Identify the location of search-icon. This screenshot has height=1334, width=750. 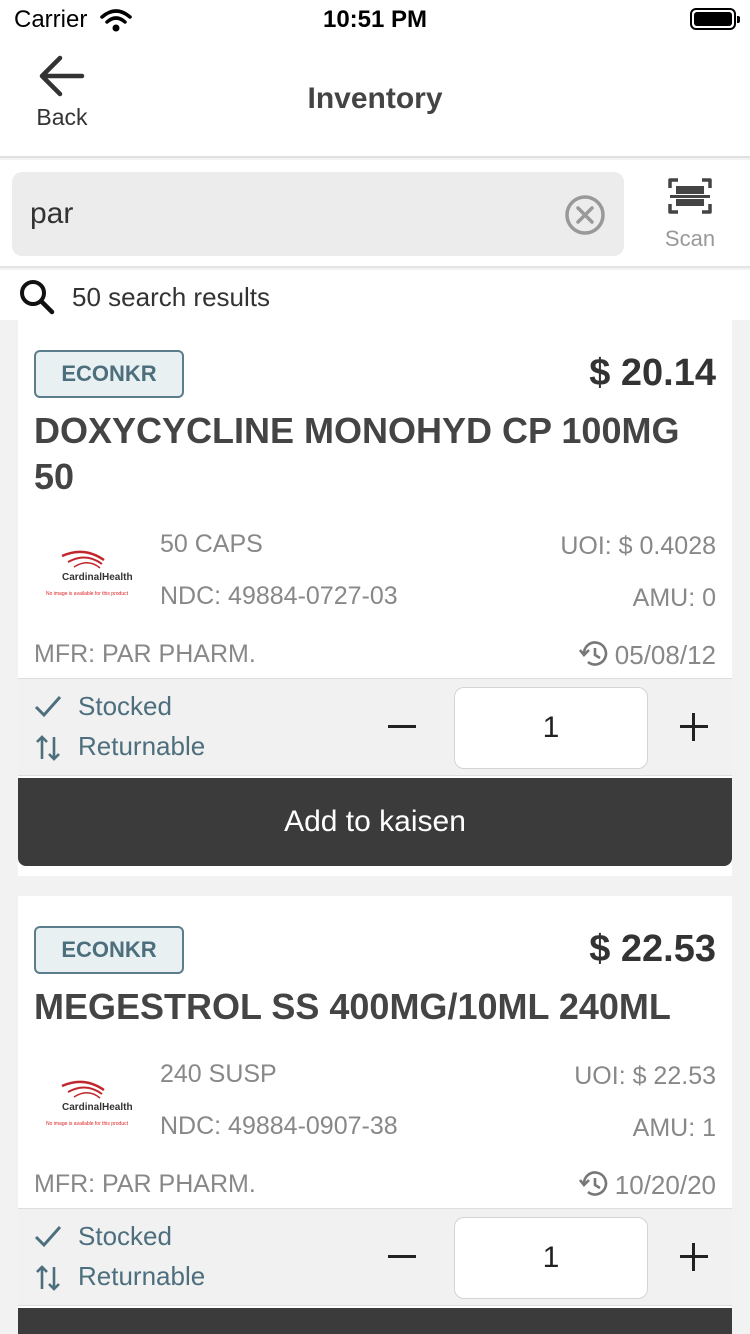
(37, 297).